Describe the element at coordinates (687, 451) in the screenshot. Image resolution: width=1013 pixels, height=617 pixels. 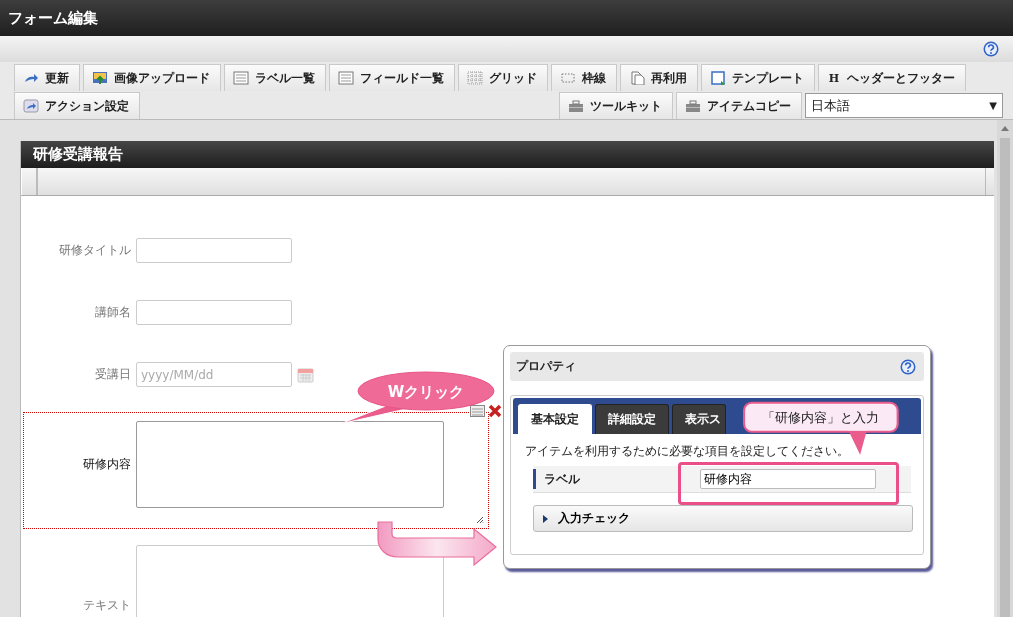
I see `description-text: アイテムを利用するために必要な項目を設定してください。` at that location.